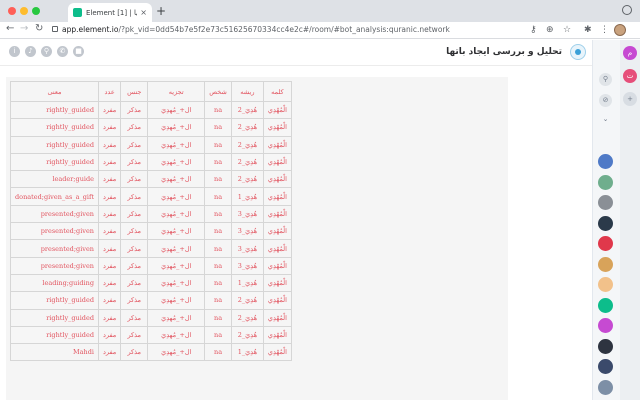 This screenshot has width=640, height=400. What do you see at coordinates (62, 51) in the screenshot?
I see `phone-icon: ✆` at bounding box center [62, 51].